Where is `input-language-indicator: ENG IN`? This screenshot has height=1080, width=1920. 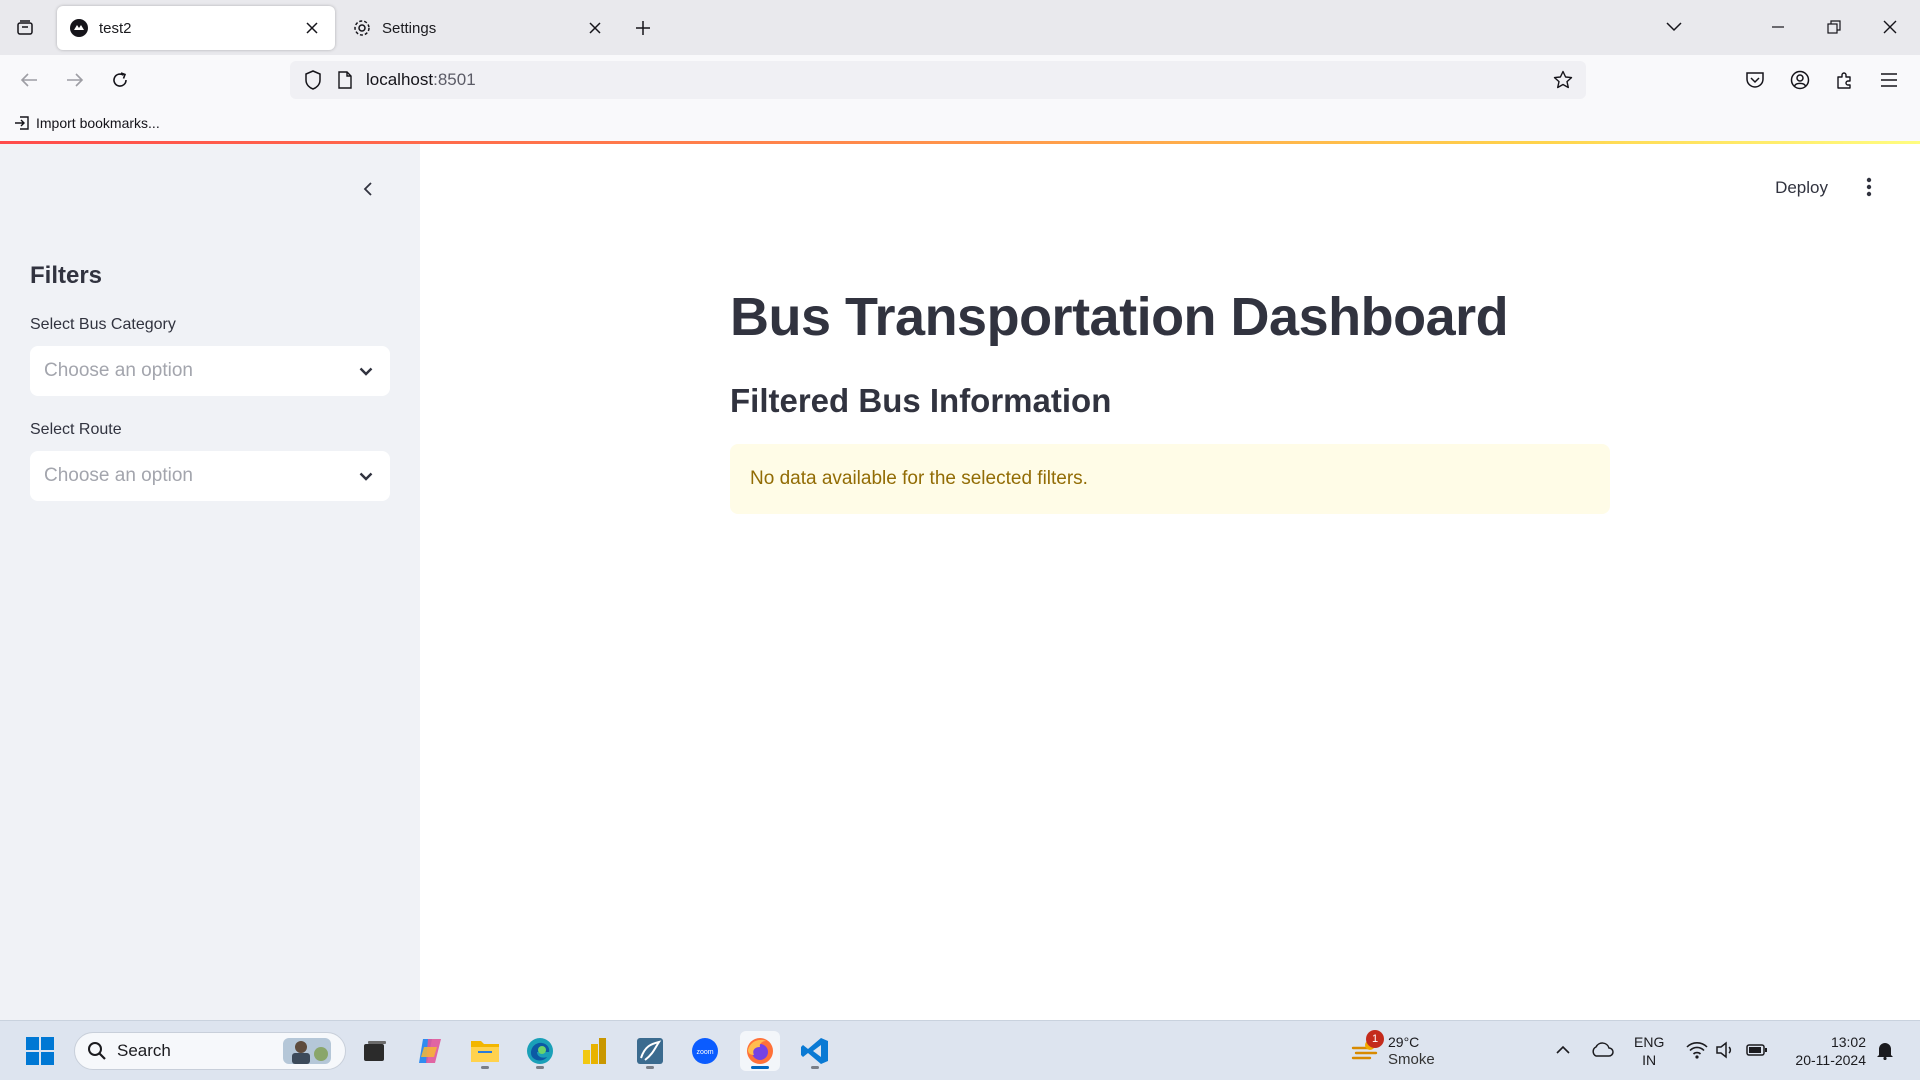
input-language-indicator: ENG IN is located at coordinates (1649, 1051).